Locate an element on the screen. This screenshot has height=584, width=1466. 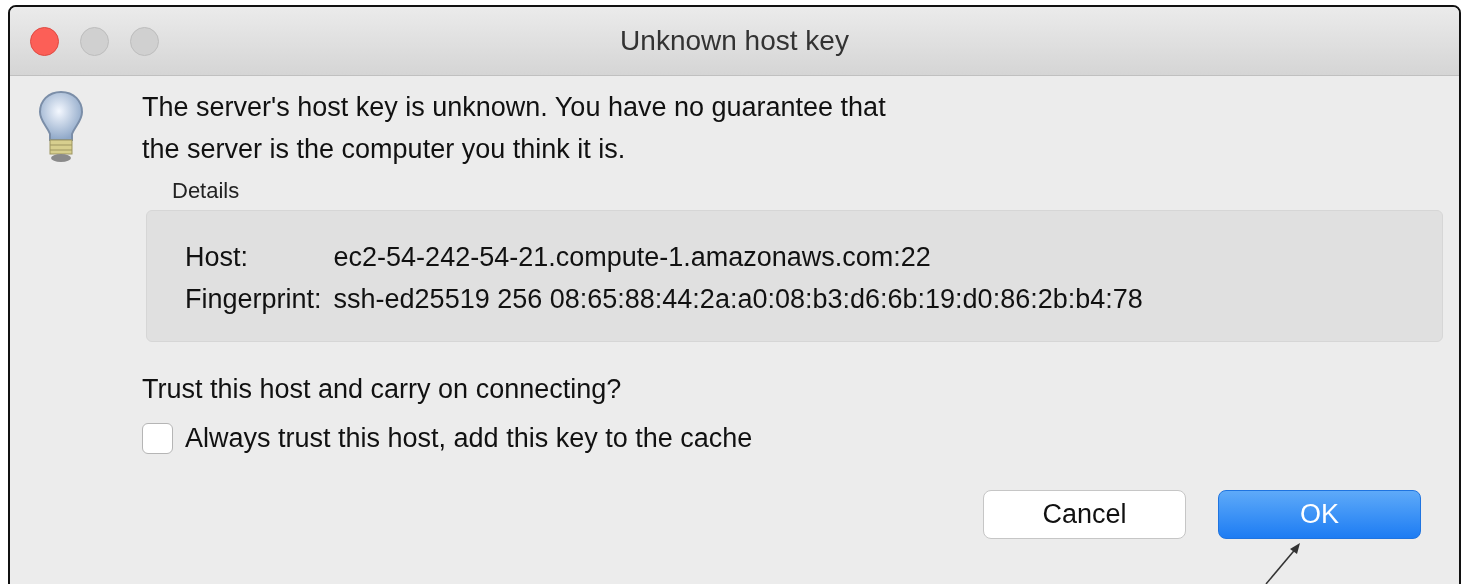
checkbox-label: Always trust this host, add this key to the cache is located at coordinates (469, 438).